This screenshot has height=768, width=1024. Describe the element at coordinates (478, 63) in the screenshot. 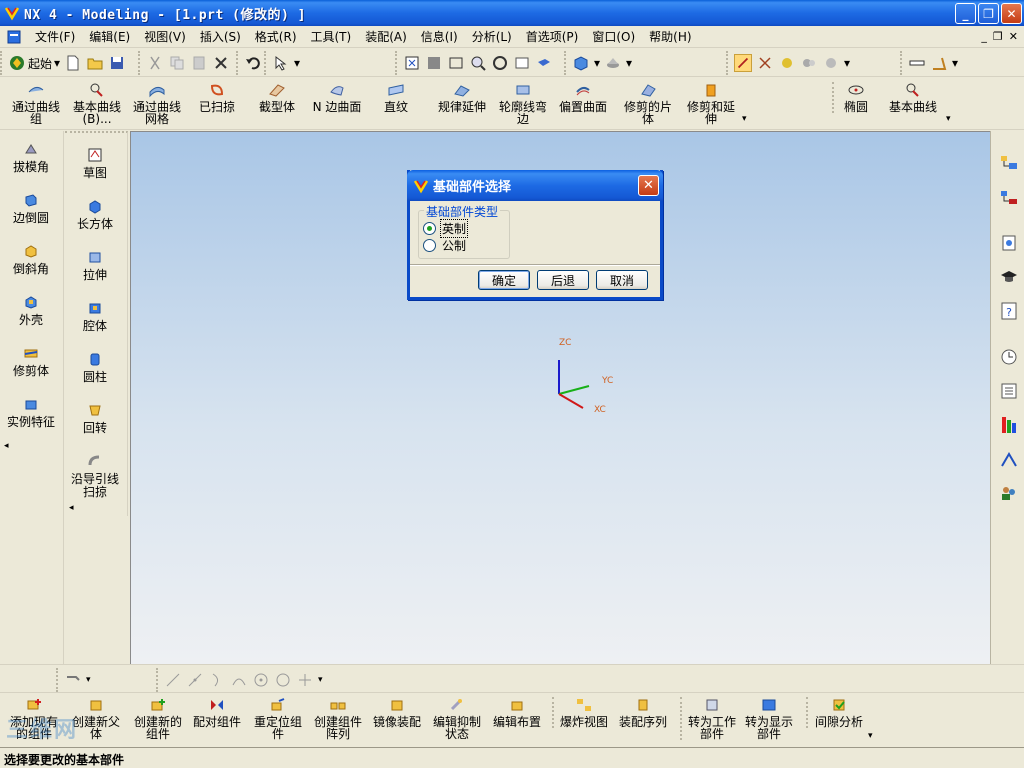

I see `zoom-icon` at that location.